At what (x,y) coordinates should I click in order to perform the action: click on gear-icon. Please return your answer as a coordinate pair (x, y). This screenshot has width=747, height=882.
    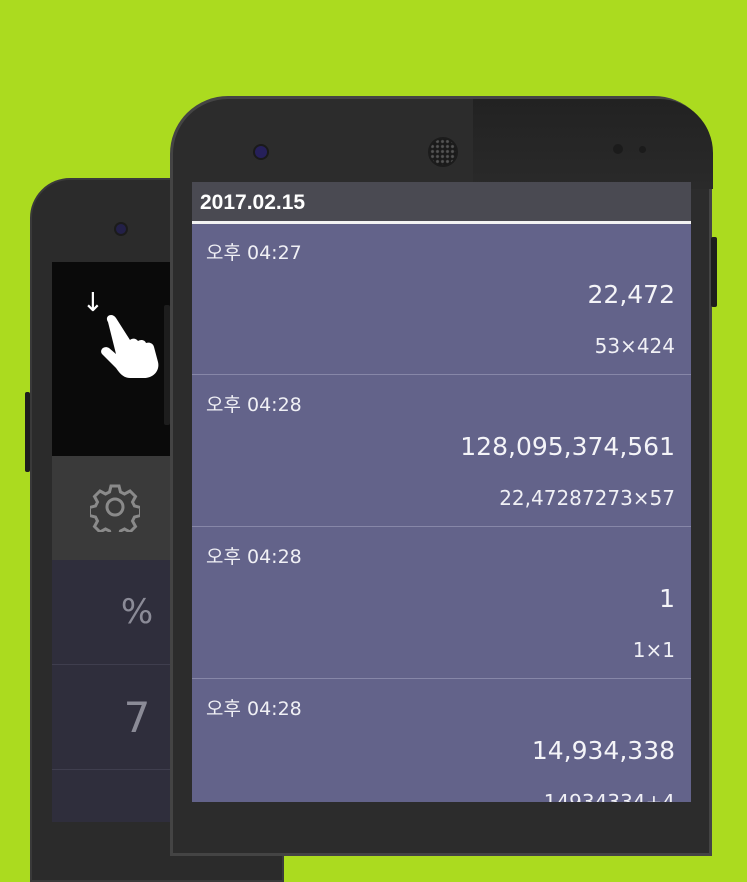
    Looking at the image, I should click on (115, 508).